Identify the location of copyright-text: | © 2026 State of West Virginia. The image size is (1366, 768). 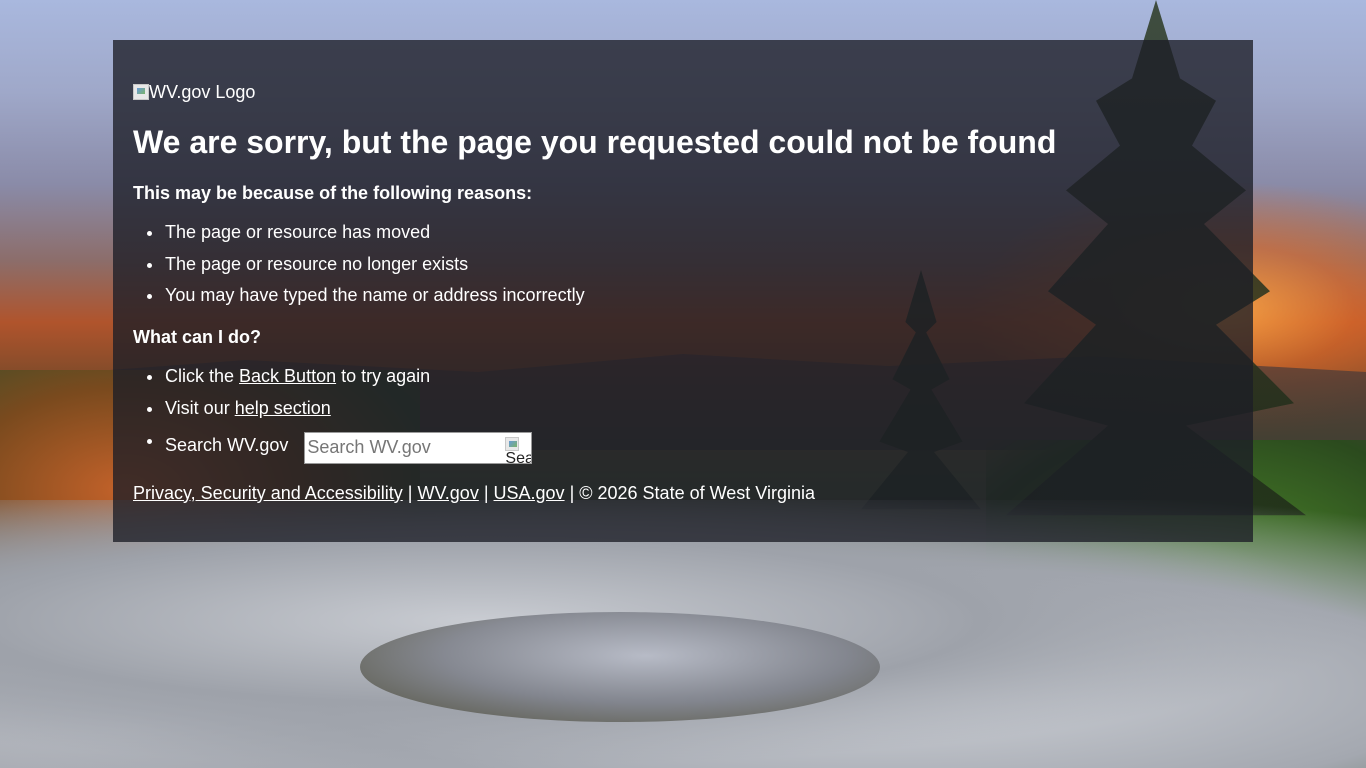
(689, 492).